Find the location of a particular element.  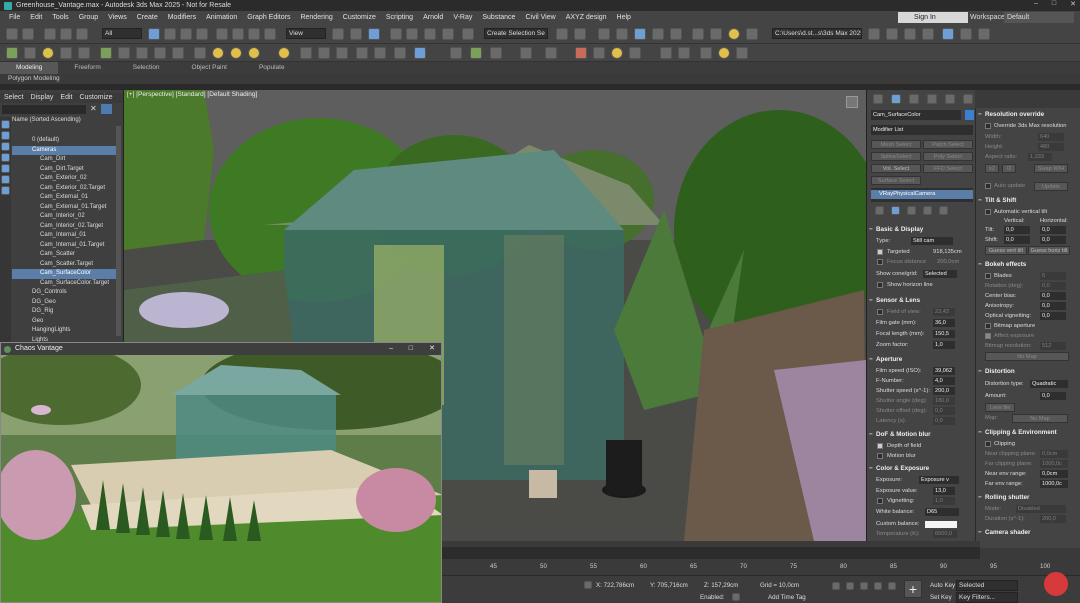

selection-set-dropdown: Create Selection Se is located at coordinates (516, 33).